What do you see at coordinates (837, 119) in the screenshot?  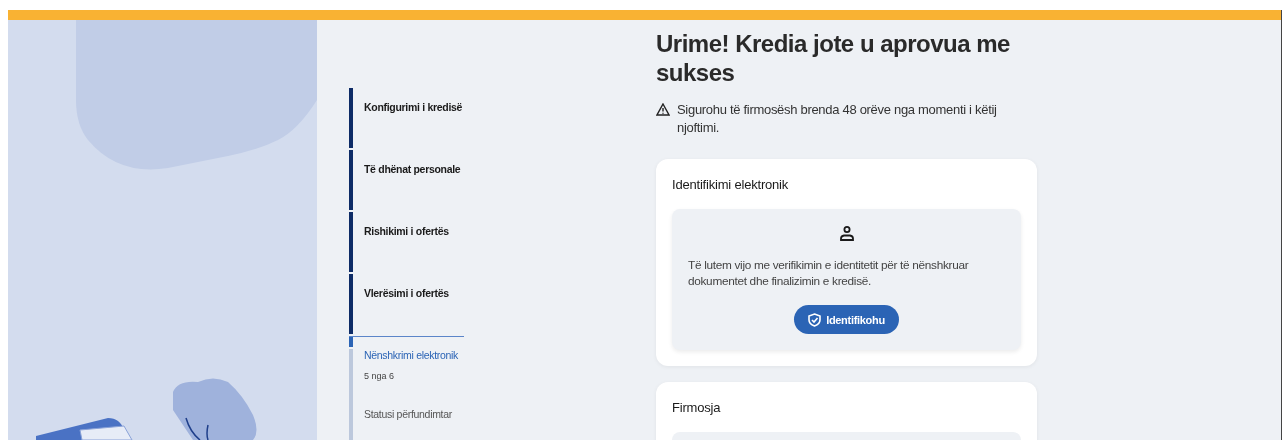 I see `warning-text: Sigurohu të firmosësh brenda 48 orëve nga momenti i këtij njoftimi.` at bounding box center [837, 119].